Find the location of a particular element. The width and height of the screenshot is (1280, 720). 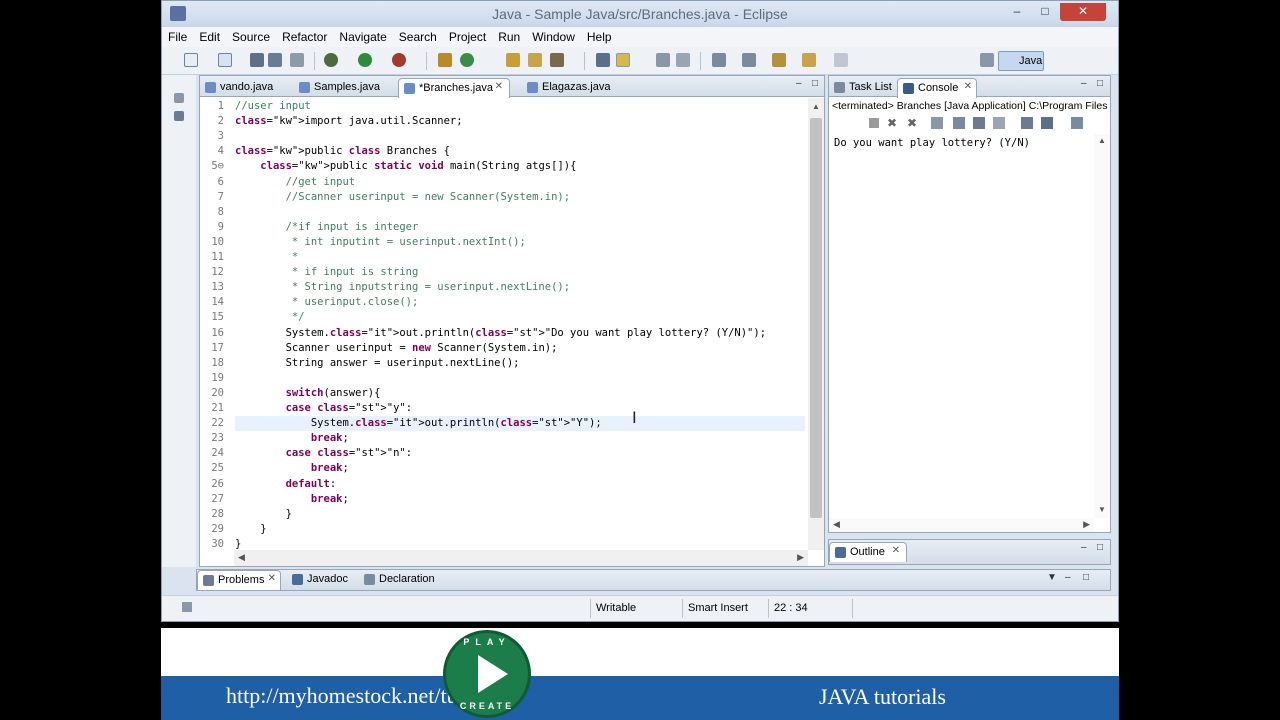

package-explorer-icon is located at coordinates (179, 116).